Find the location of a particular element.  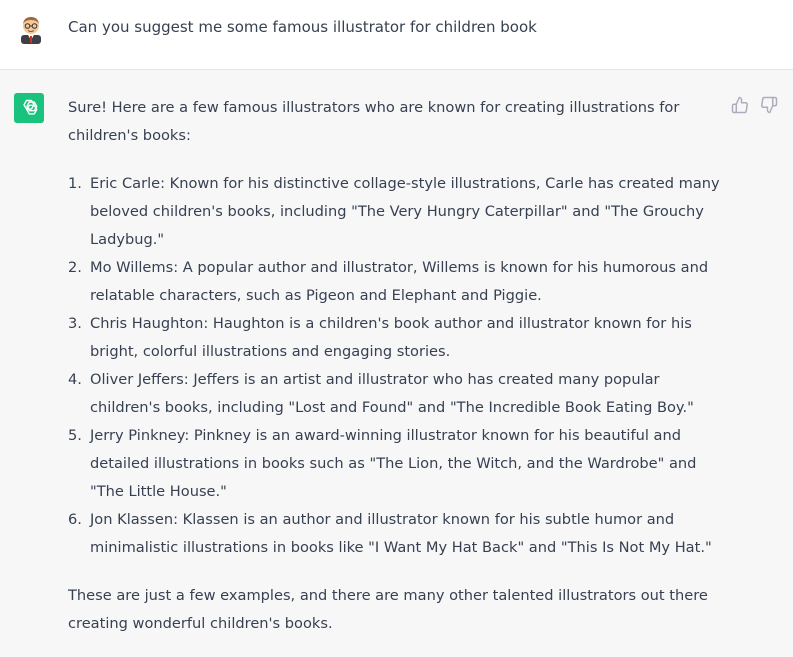

list-item-number: 5. is located at coordinates (75, 435).